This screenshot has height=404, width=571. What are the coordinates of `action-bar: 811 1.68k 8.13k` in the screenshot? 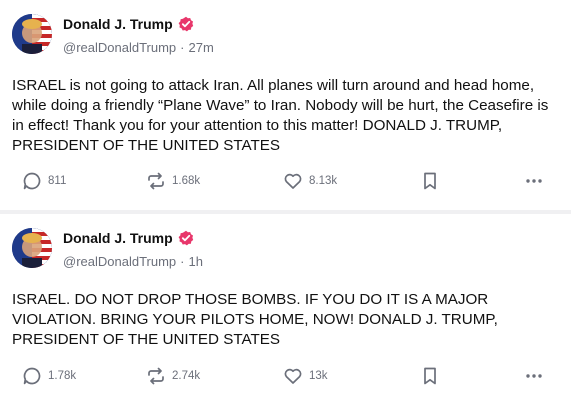 It's located at (285, 181).